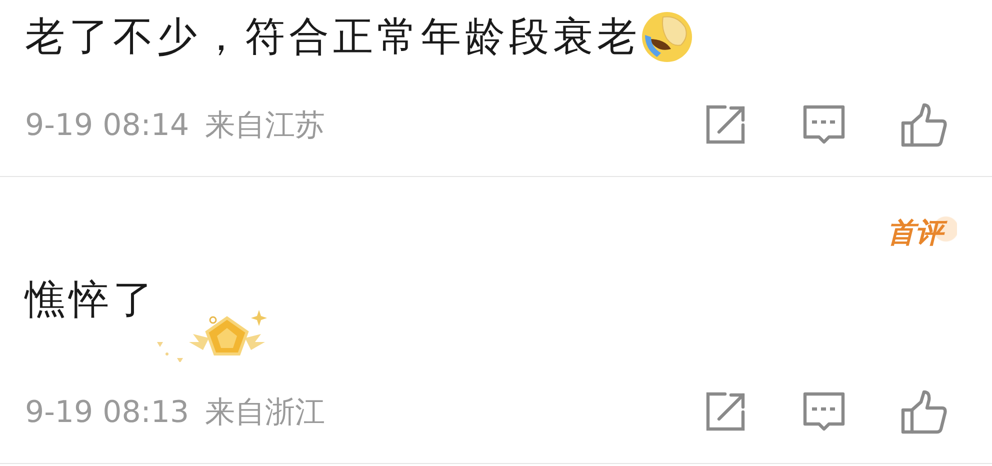  Describe the element at coordinates (265, 125) in the screenshot. I see `comment-location: 来自江苏` at that location.